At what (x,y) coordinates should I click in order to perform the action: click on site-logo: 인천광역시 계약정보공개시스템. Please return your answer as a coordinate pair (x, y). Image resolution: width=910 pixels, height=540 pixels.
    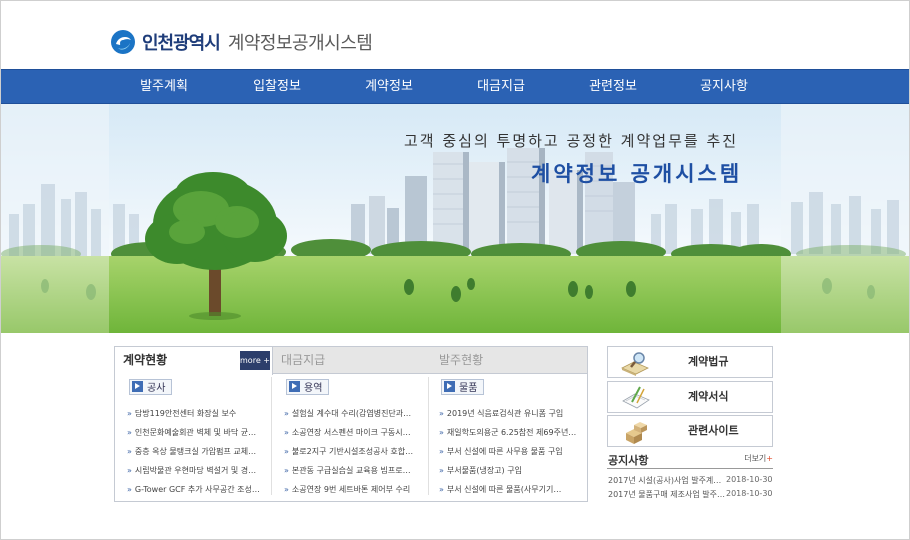
    Looking at the image, I should click on (241, 42).